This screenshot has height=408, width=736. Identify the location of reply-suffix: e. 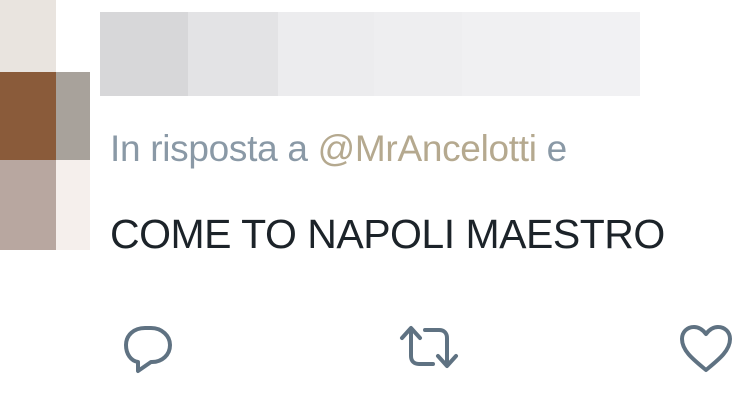
(557, 148).